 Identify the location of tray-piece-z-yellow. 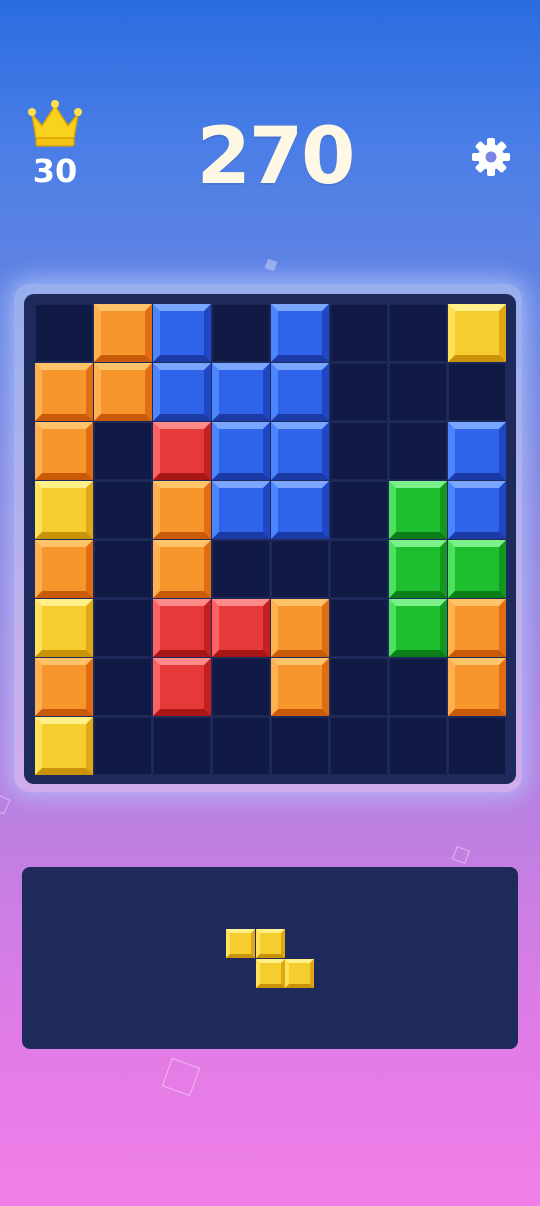
(270, 959).